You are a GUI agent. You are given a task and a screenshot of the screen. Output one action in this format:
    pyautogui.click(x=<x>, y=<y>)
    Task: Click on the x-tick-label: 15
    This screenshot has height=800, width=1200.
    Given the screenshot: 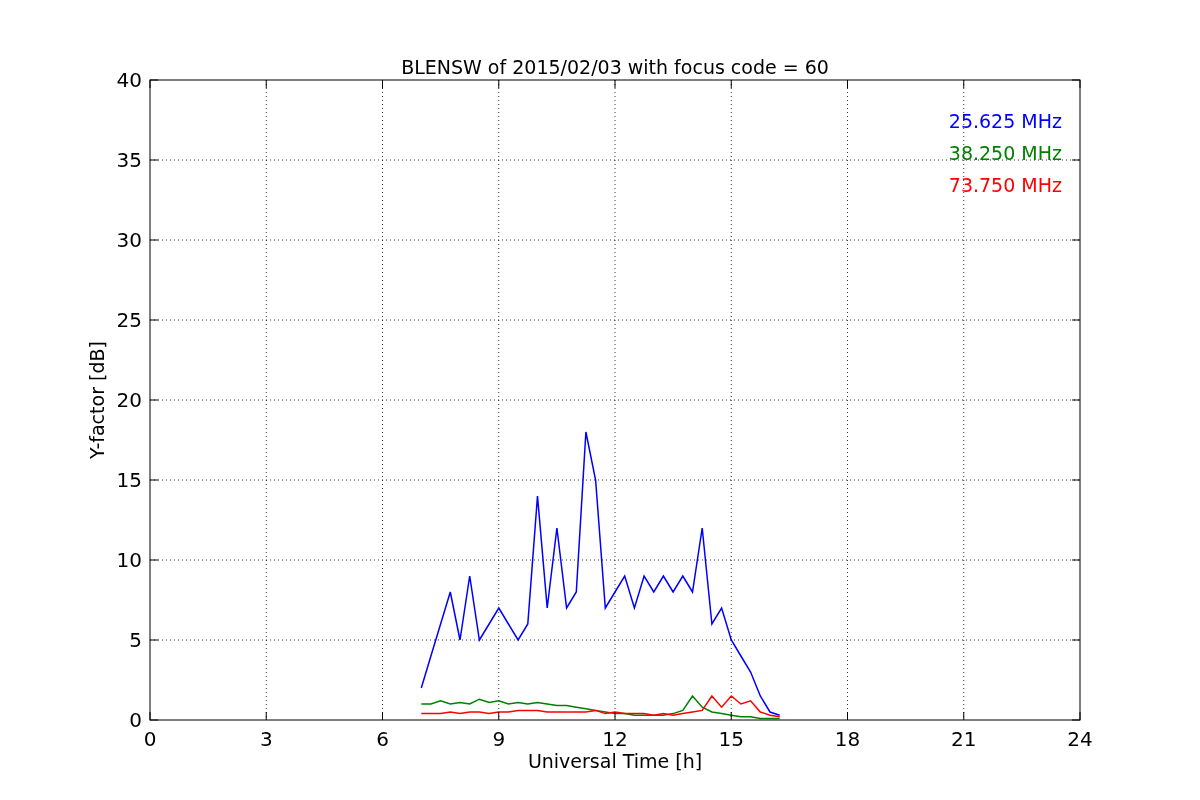 What is the action you would take?
    pyautogui.click(x=731, y=739)
    